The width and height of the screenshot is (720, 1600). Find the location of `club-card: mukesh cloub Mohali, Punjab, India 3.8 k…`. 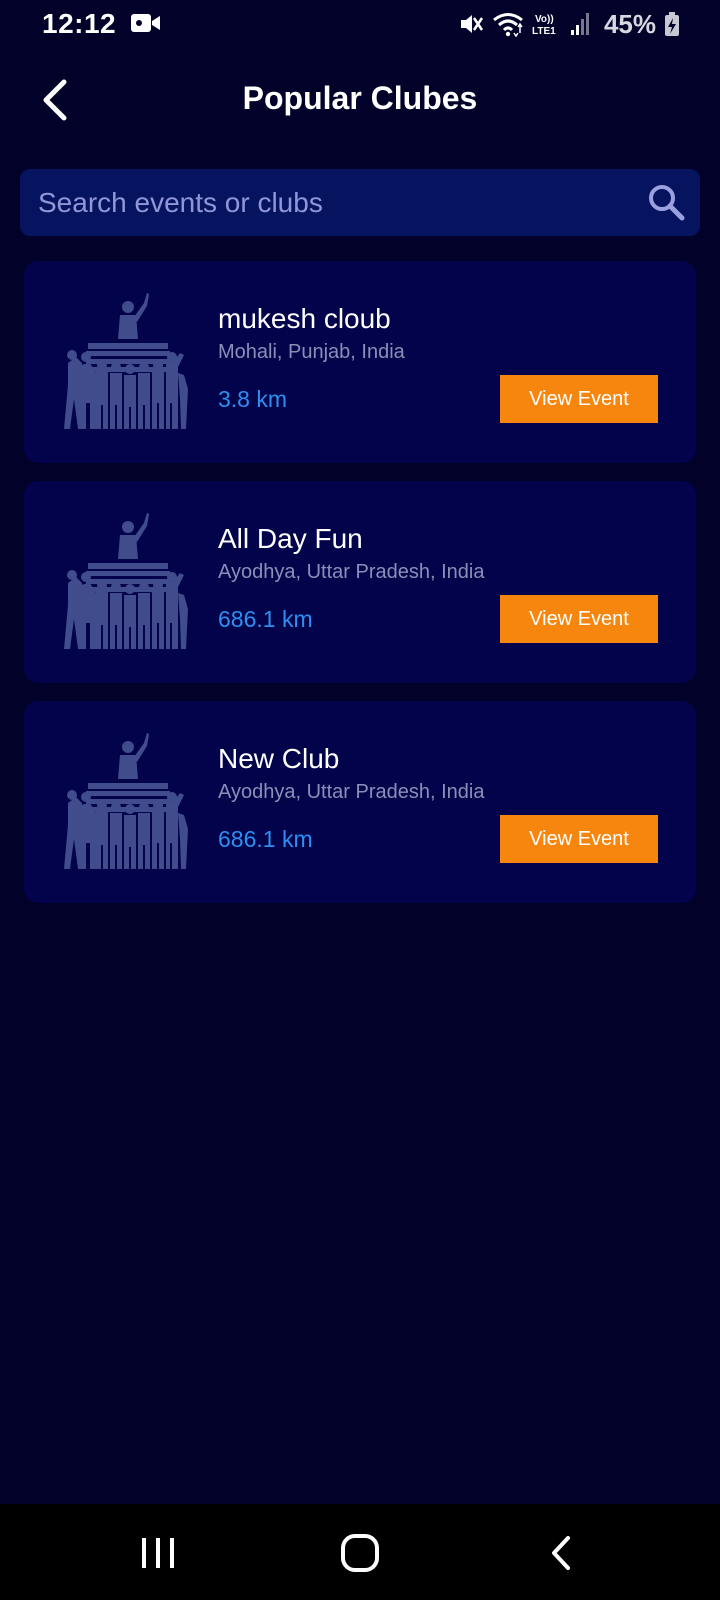

club-card: mukesh cloub Mohali, Punjab, India 3.8 k… is located at coordinates (360, 362).